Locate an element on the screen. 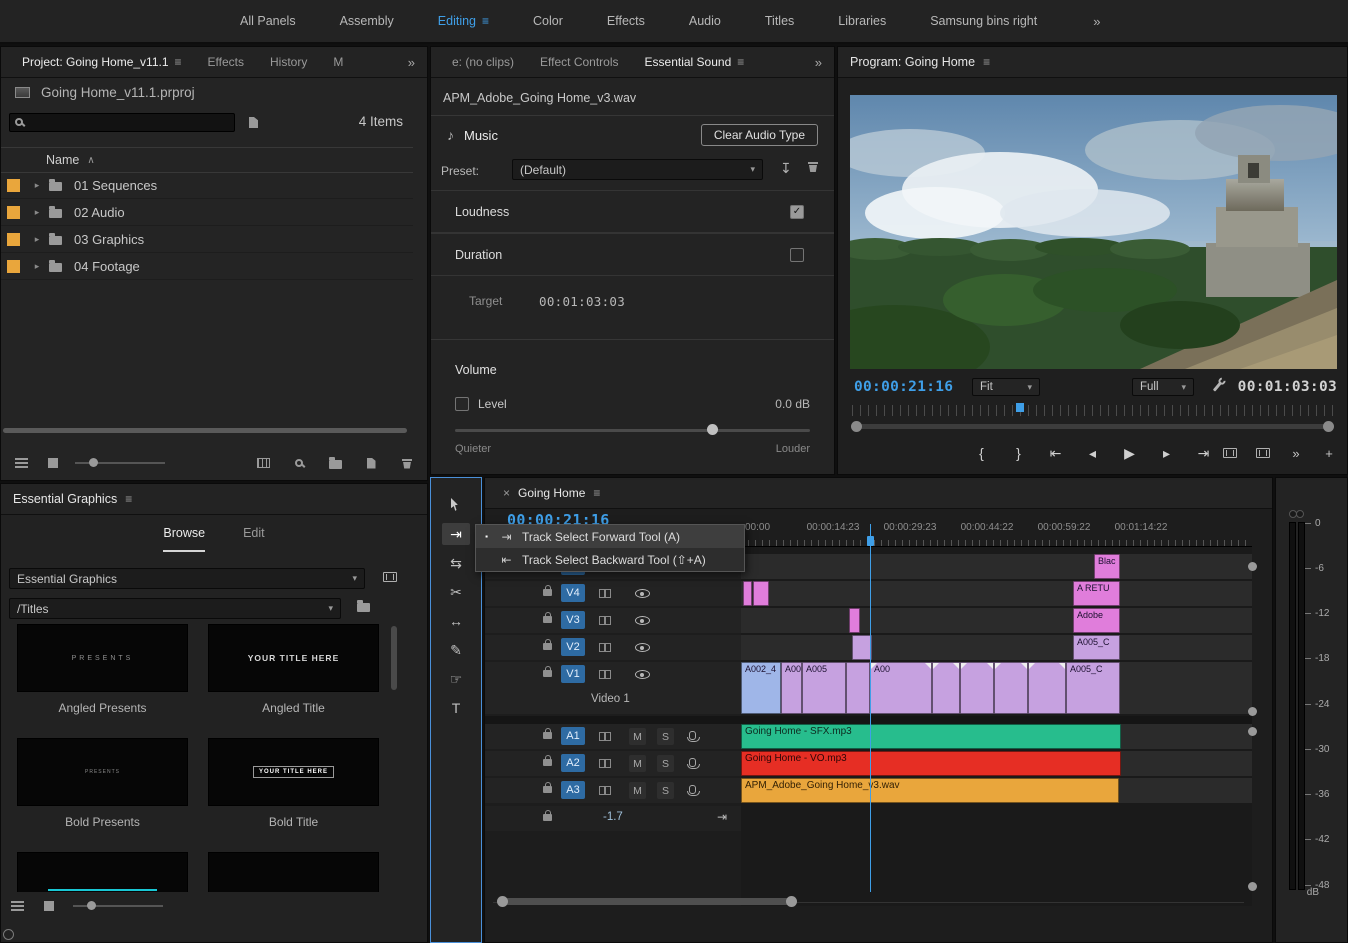 The width and height of the screenshot is (1348, 943). template-folder-dropdown: /Titles ▾ is located at coordinates (175, 608).